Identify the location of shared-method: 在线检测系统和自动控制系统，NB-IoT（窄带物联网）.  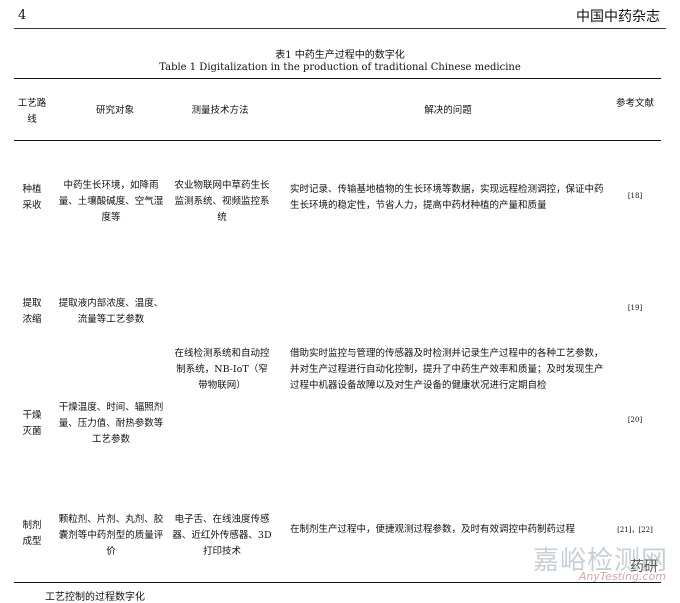
(222, 369).